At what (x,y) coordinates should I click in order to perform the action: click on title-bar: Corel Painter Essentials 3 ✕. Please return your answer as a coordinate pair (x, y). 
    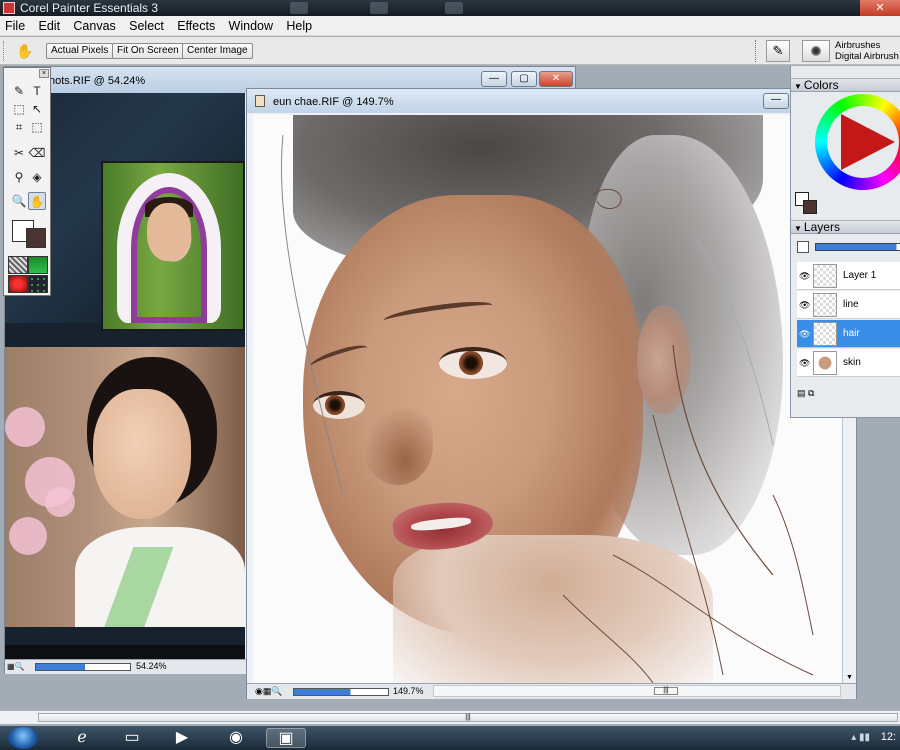
    Looking at the image, I should click on (450, 8).